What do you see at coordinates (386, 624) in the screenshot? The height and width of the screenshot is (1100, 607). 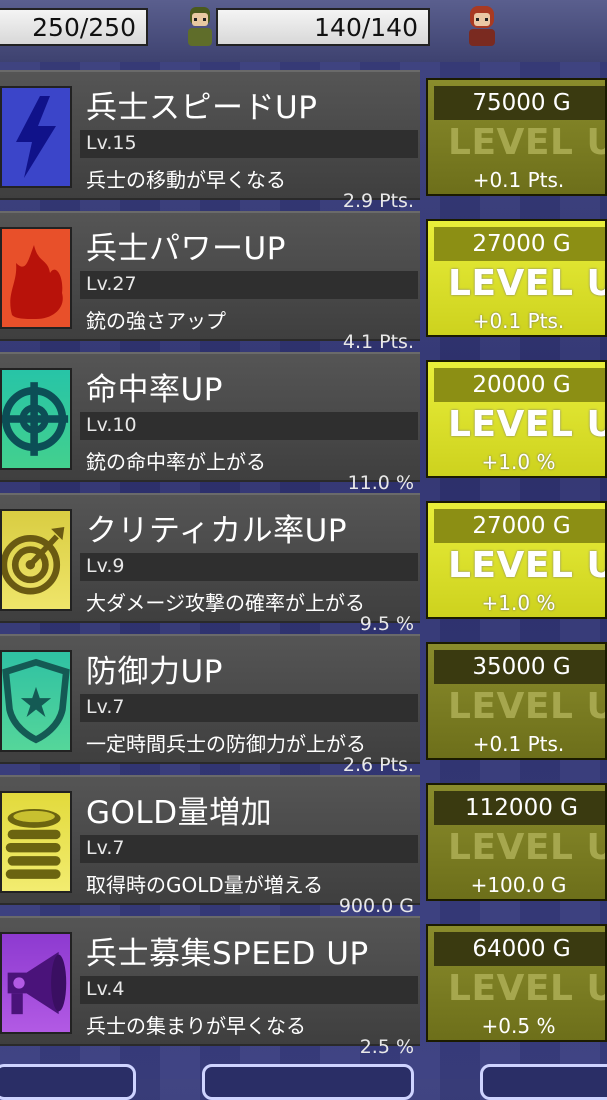 I see `upgrade-current-value: 9.5 %` at bounding box center [386, 624].